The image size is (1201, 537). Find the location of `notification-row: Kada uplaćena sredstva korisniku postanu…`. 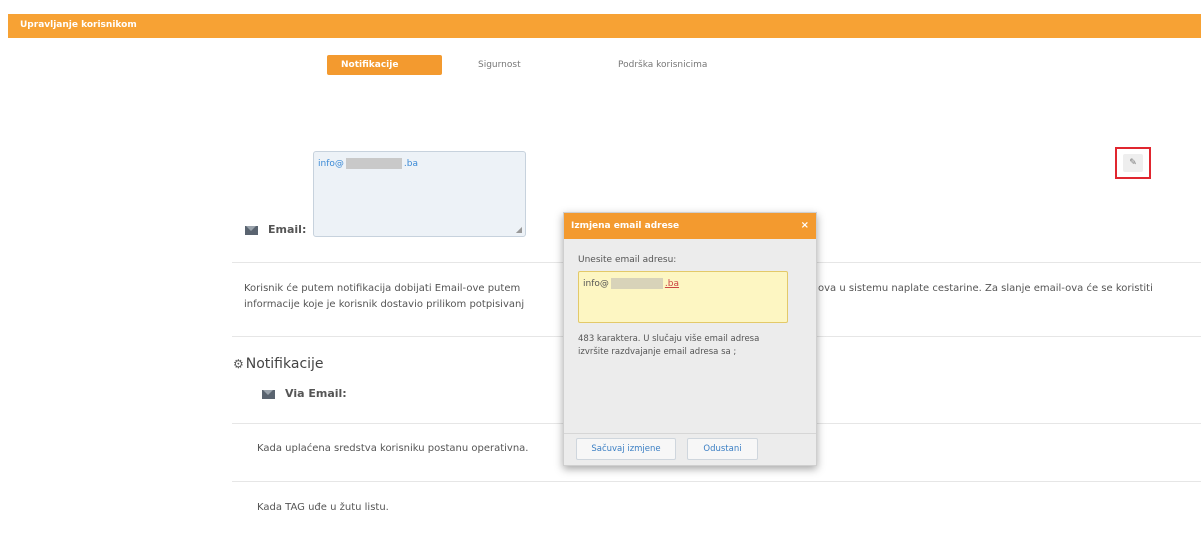

notification-row: Kada uplaćena sredstva korisniku postanu… is located at coordinates (393, 448).